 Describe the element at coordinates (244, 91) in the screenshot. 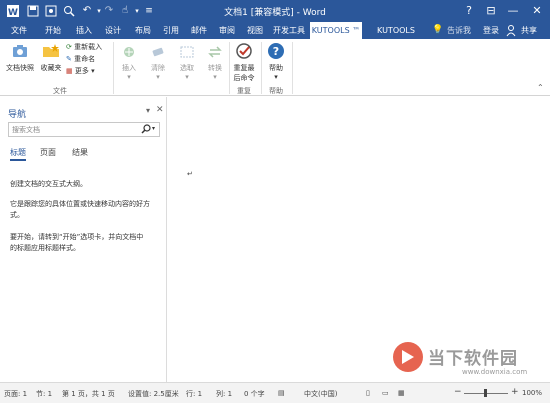

I see `group-label-repeat: 重复` at that location.